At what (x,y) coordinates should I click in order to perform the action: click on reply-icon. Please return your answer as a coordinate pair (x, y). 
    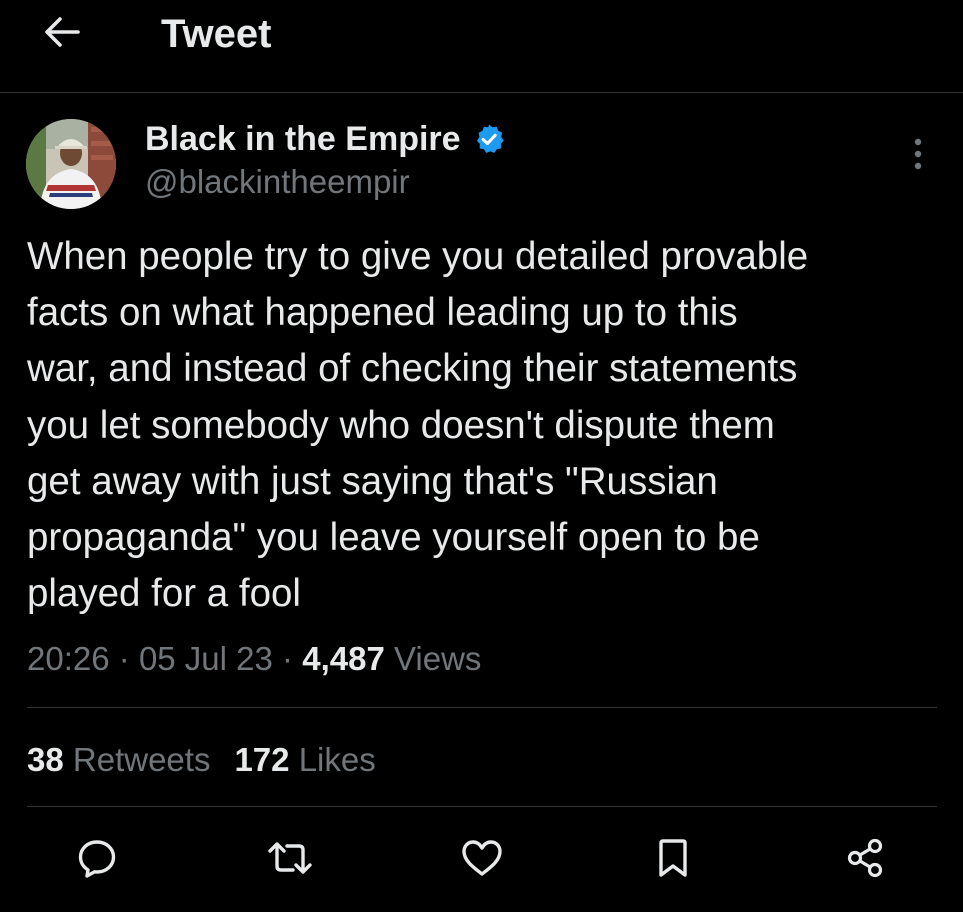
    Looking at the image, I should click on (97, 860).